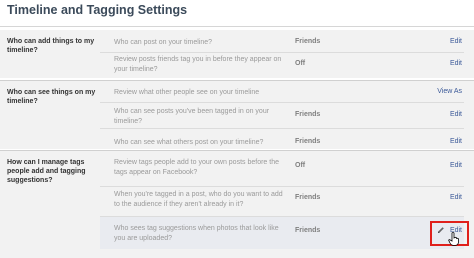  Describe the element at coordinates (163, 42) in the screenshot. I see `setting-text: Who can post on your timeline?` at that location.